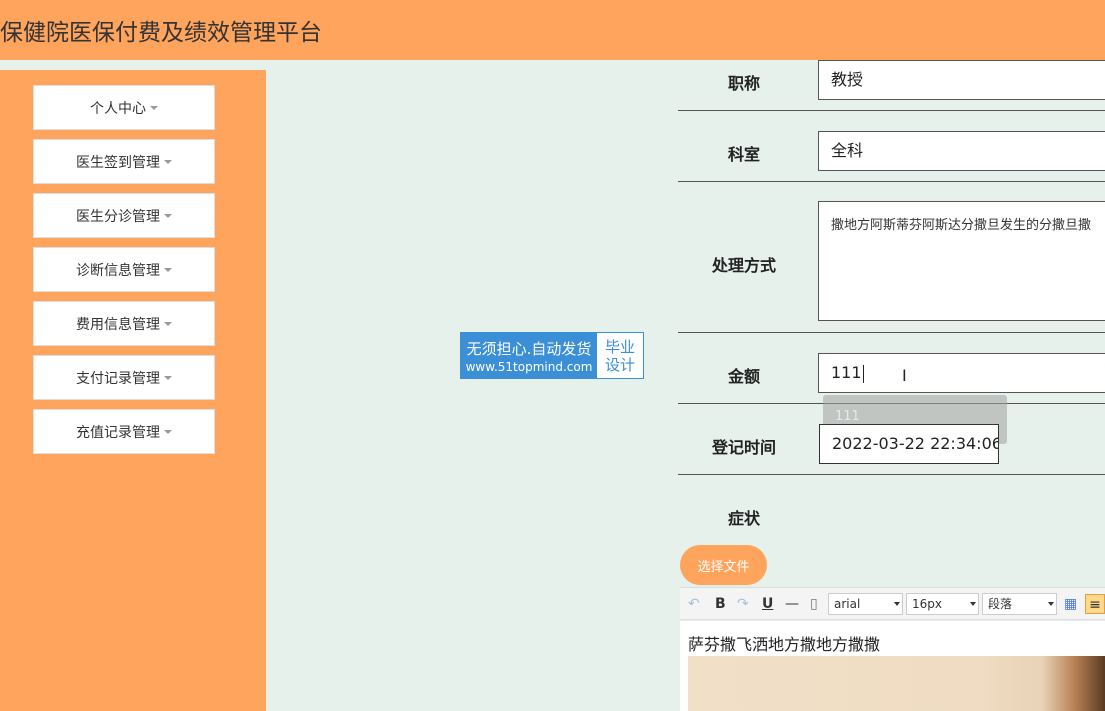 This screenshot has width=1105, height=711. I want to click on sidebar-item-fee-info: 费用信息管理, so click(124, 323).